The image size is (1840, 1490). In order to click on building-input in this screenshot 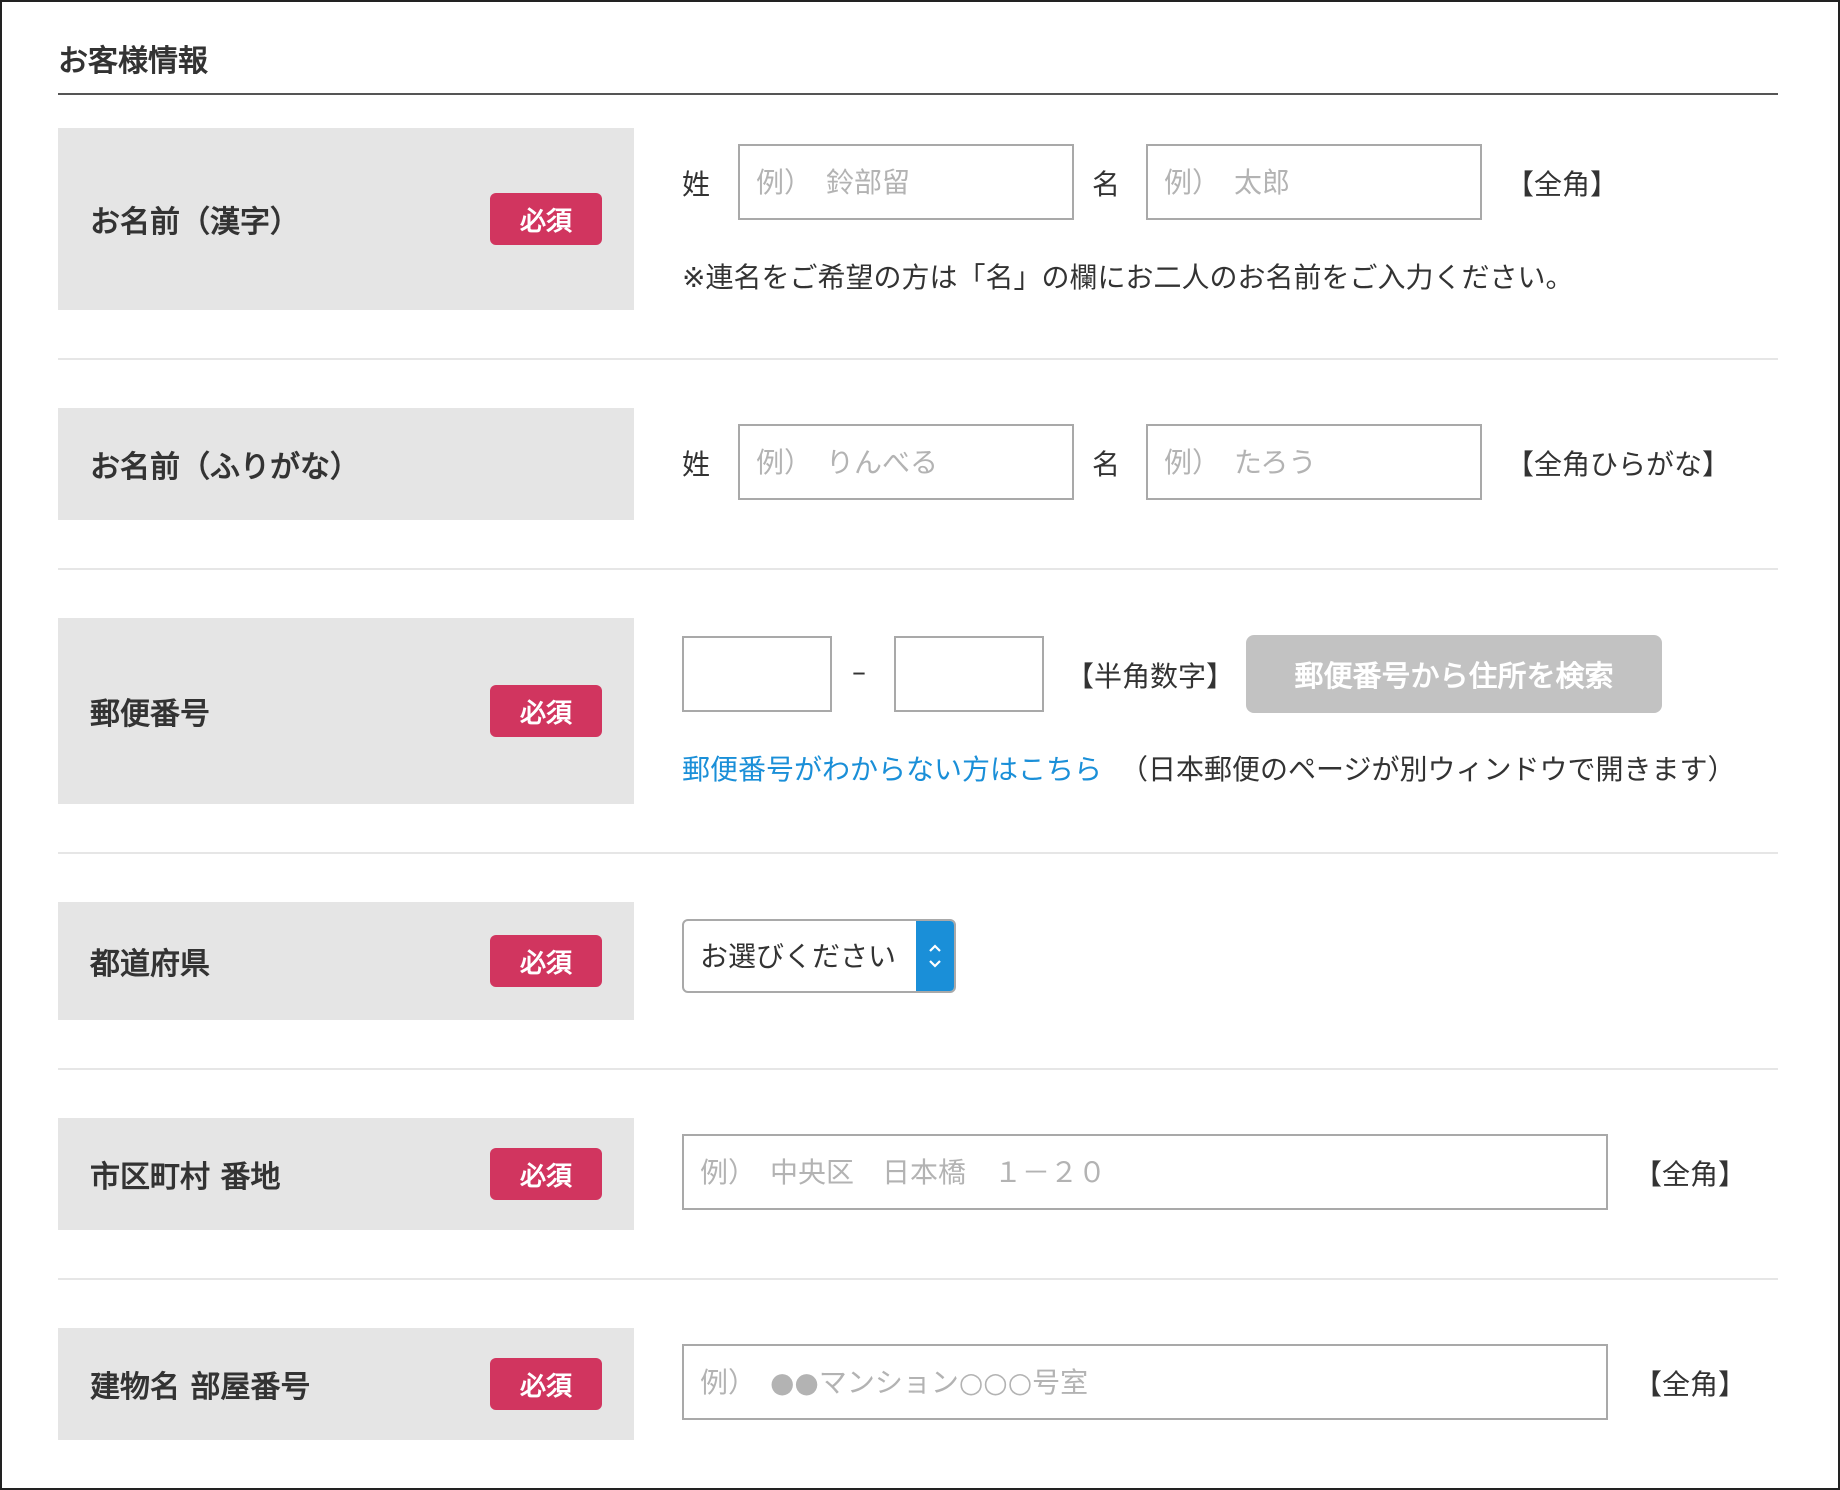, I will do `click(1145, 1382)`.